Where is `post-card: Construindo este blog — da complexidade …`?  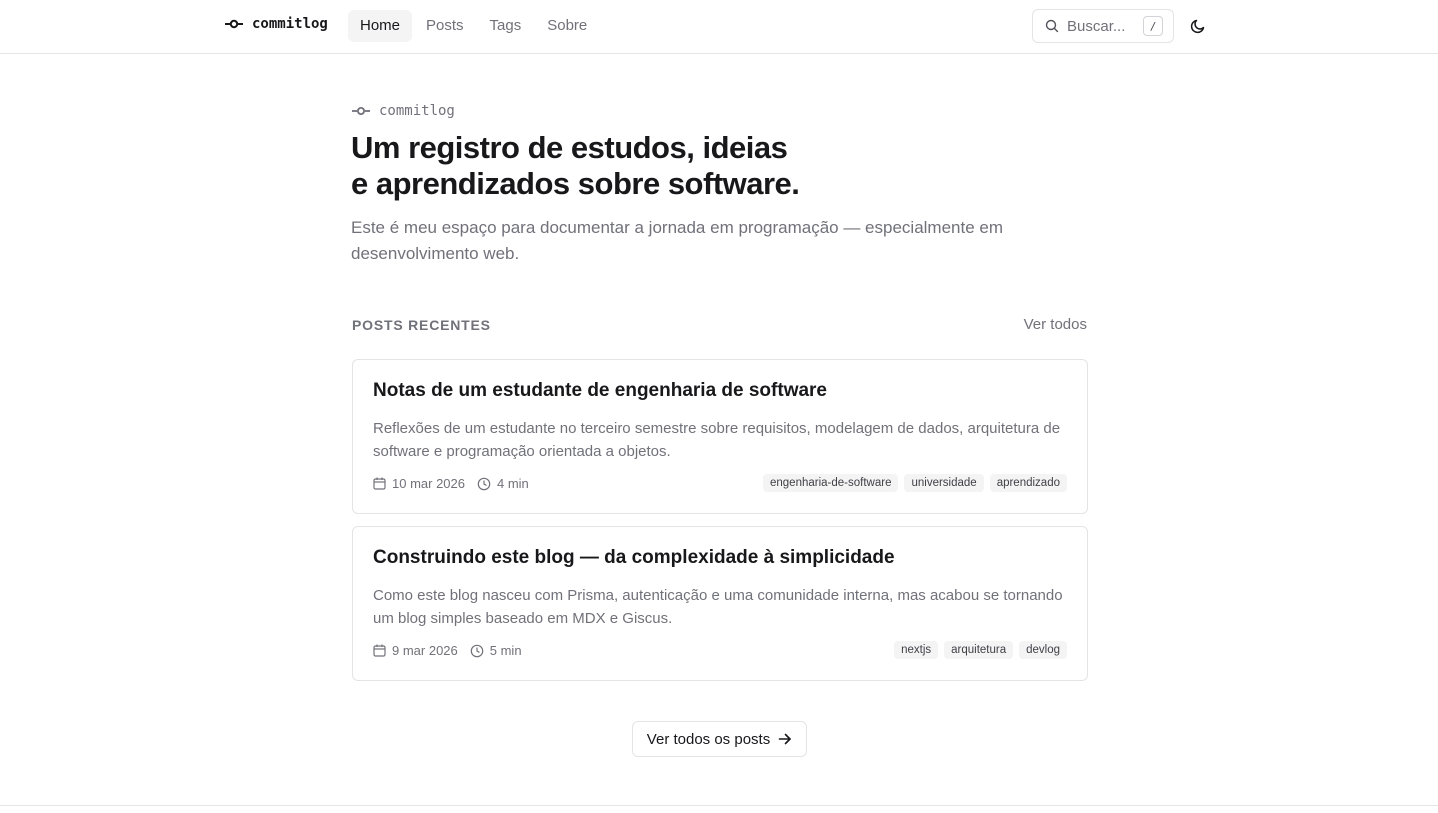
post-card: Construindo este blog — da complexidade … is located at coordinates (720, 603).